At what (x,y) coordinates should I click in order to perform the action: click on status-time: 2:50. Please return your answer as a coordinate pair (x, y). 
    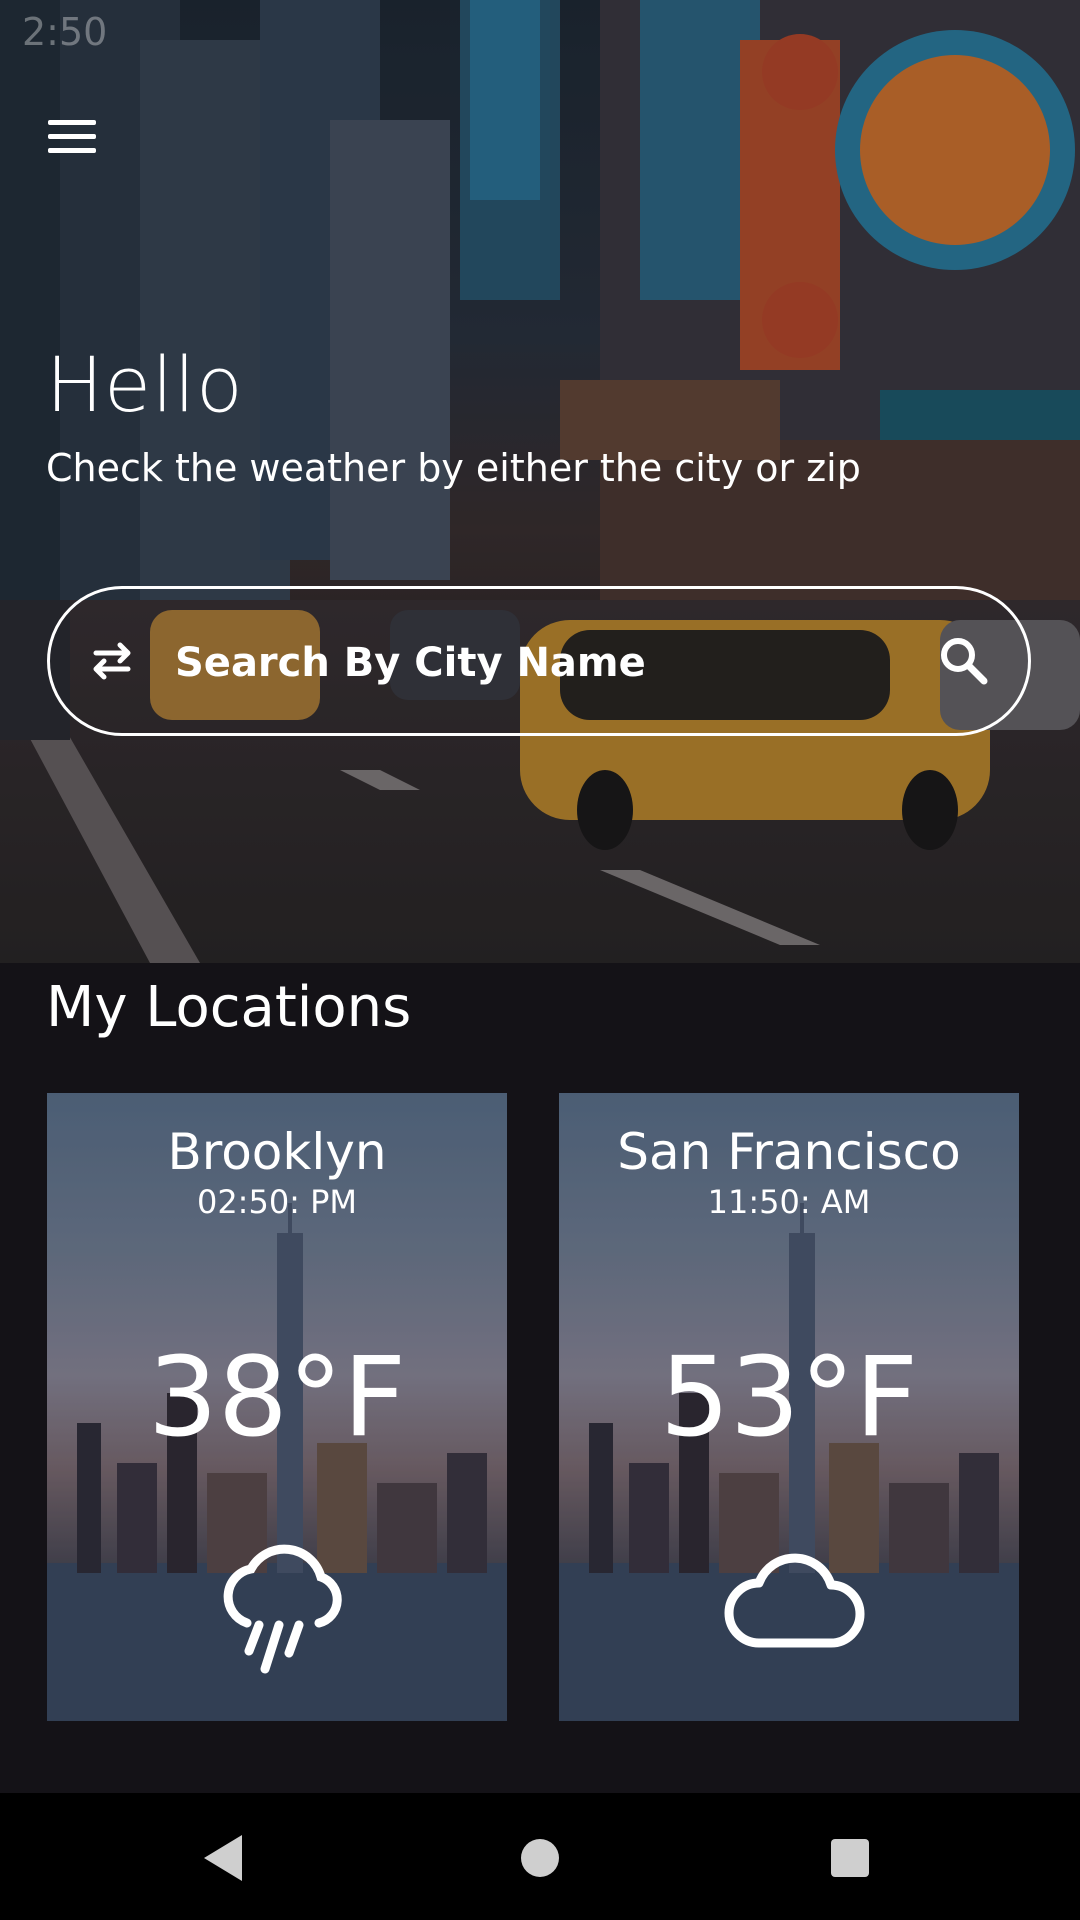
    Looking at the image, I should click on (65, 32).